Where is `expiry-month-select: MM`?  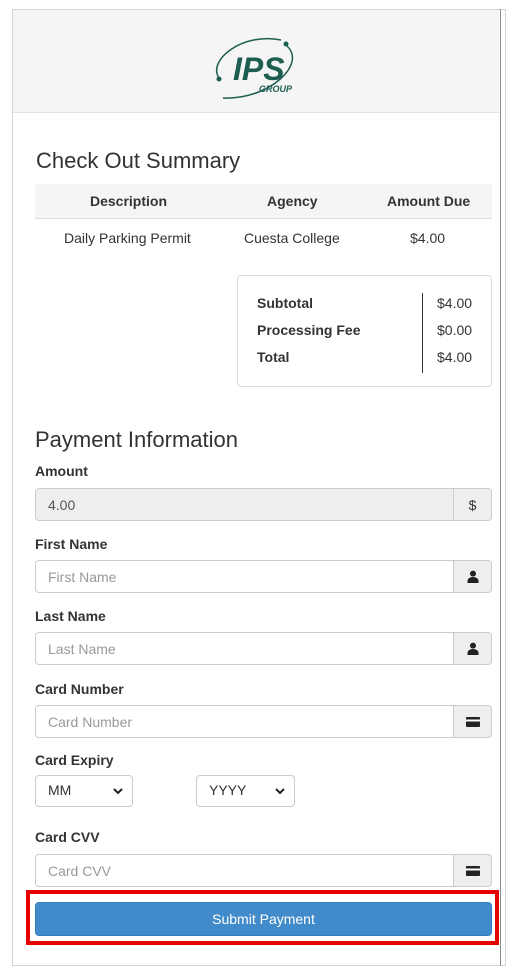 expiry-month-select: MM is located at coordinates (84, 791).